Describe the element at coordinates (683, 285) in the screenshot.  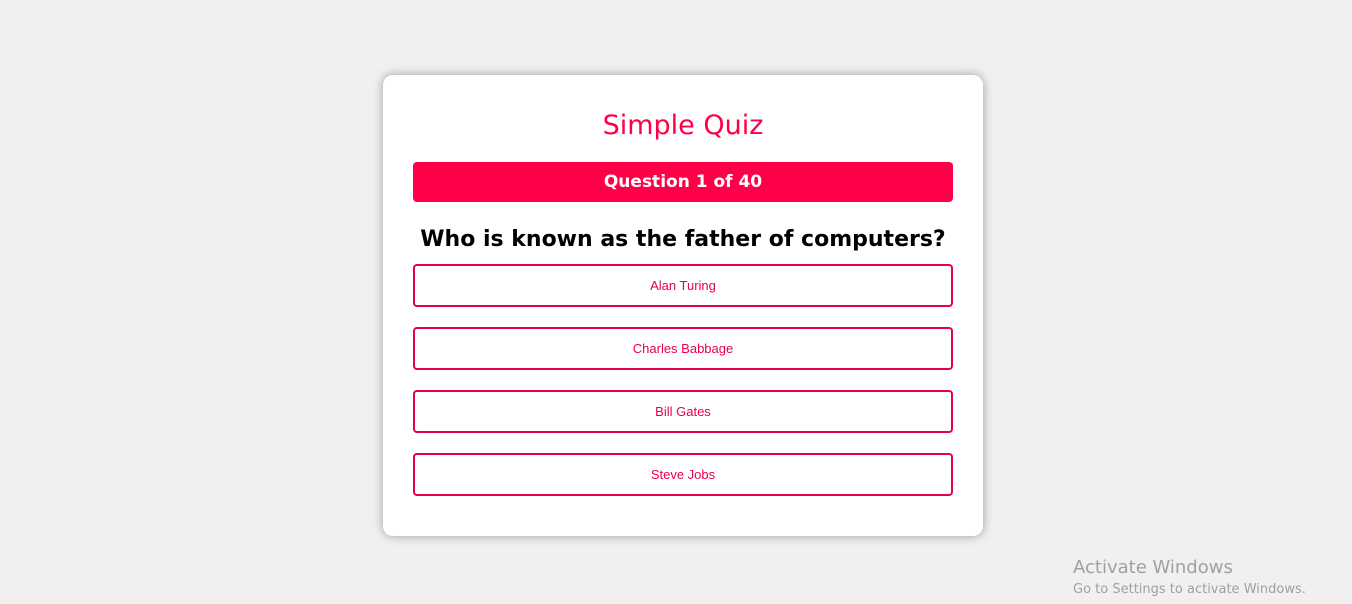
I see `answer-option-alan-turing: Alan Turing` at that location.